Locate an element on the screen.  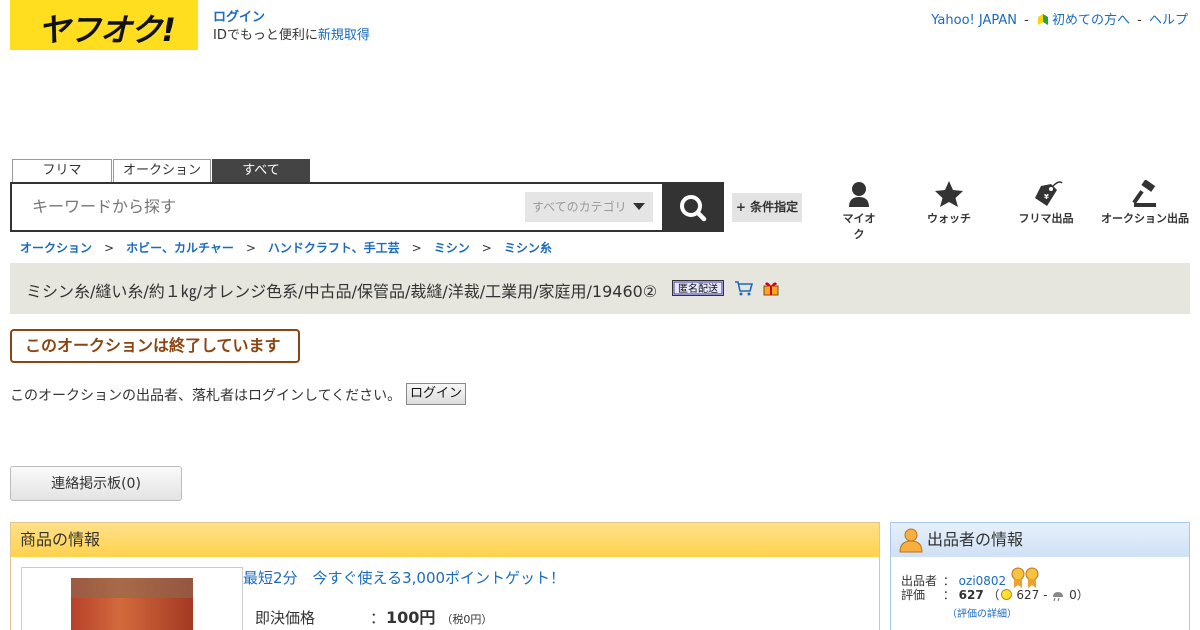
breadcrumb-item: オークション is located at coordinates (56, 248).